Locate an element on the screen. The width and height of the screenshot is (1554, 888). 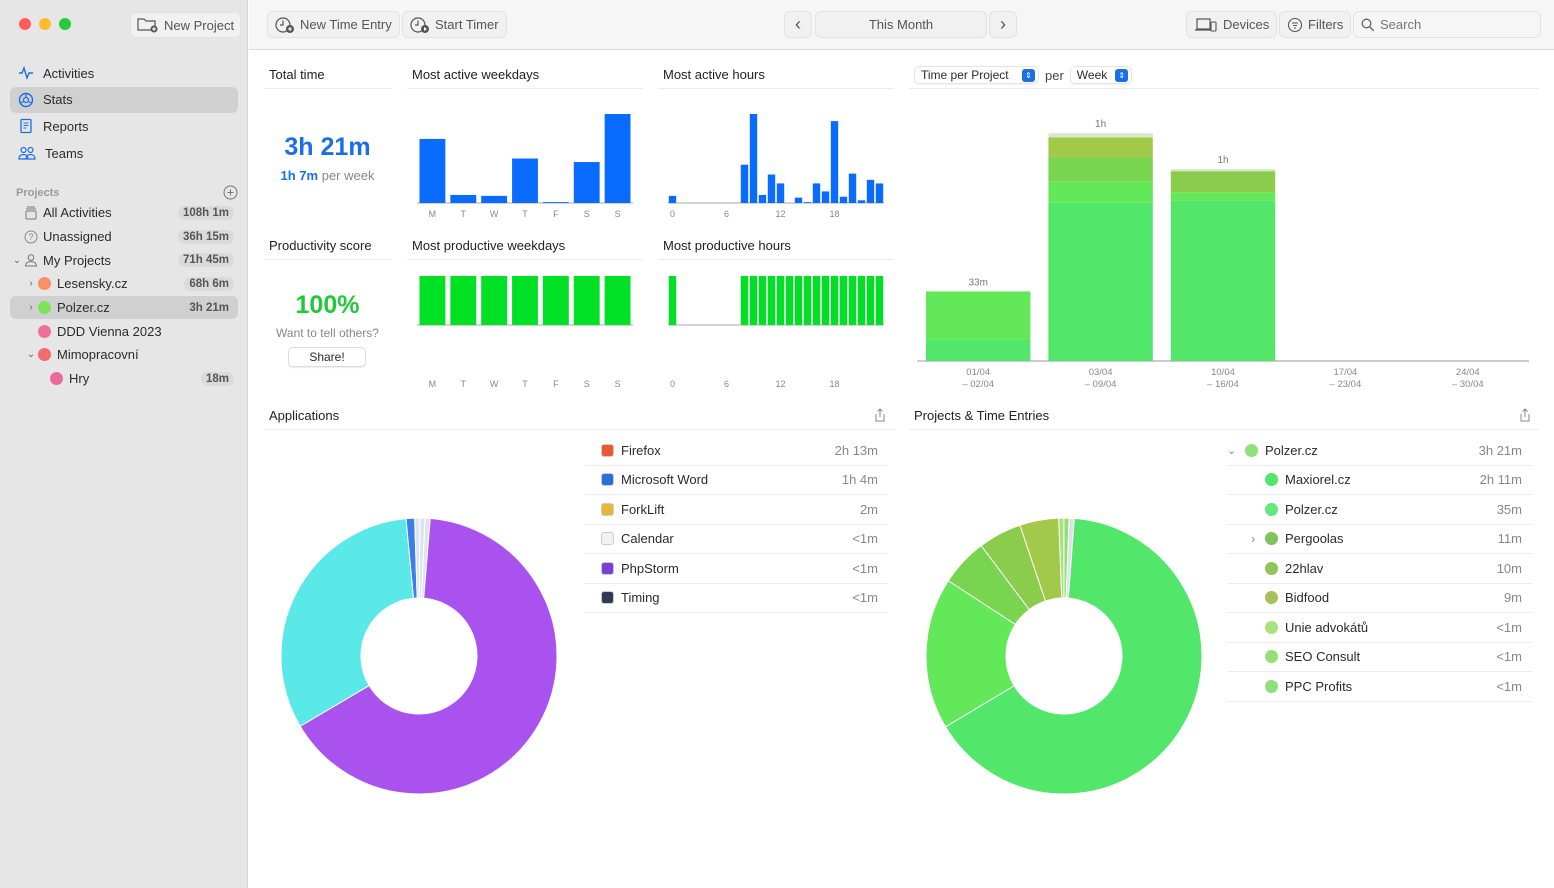
start-timer-button: Start Timer is located at coordinates (454, 24).